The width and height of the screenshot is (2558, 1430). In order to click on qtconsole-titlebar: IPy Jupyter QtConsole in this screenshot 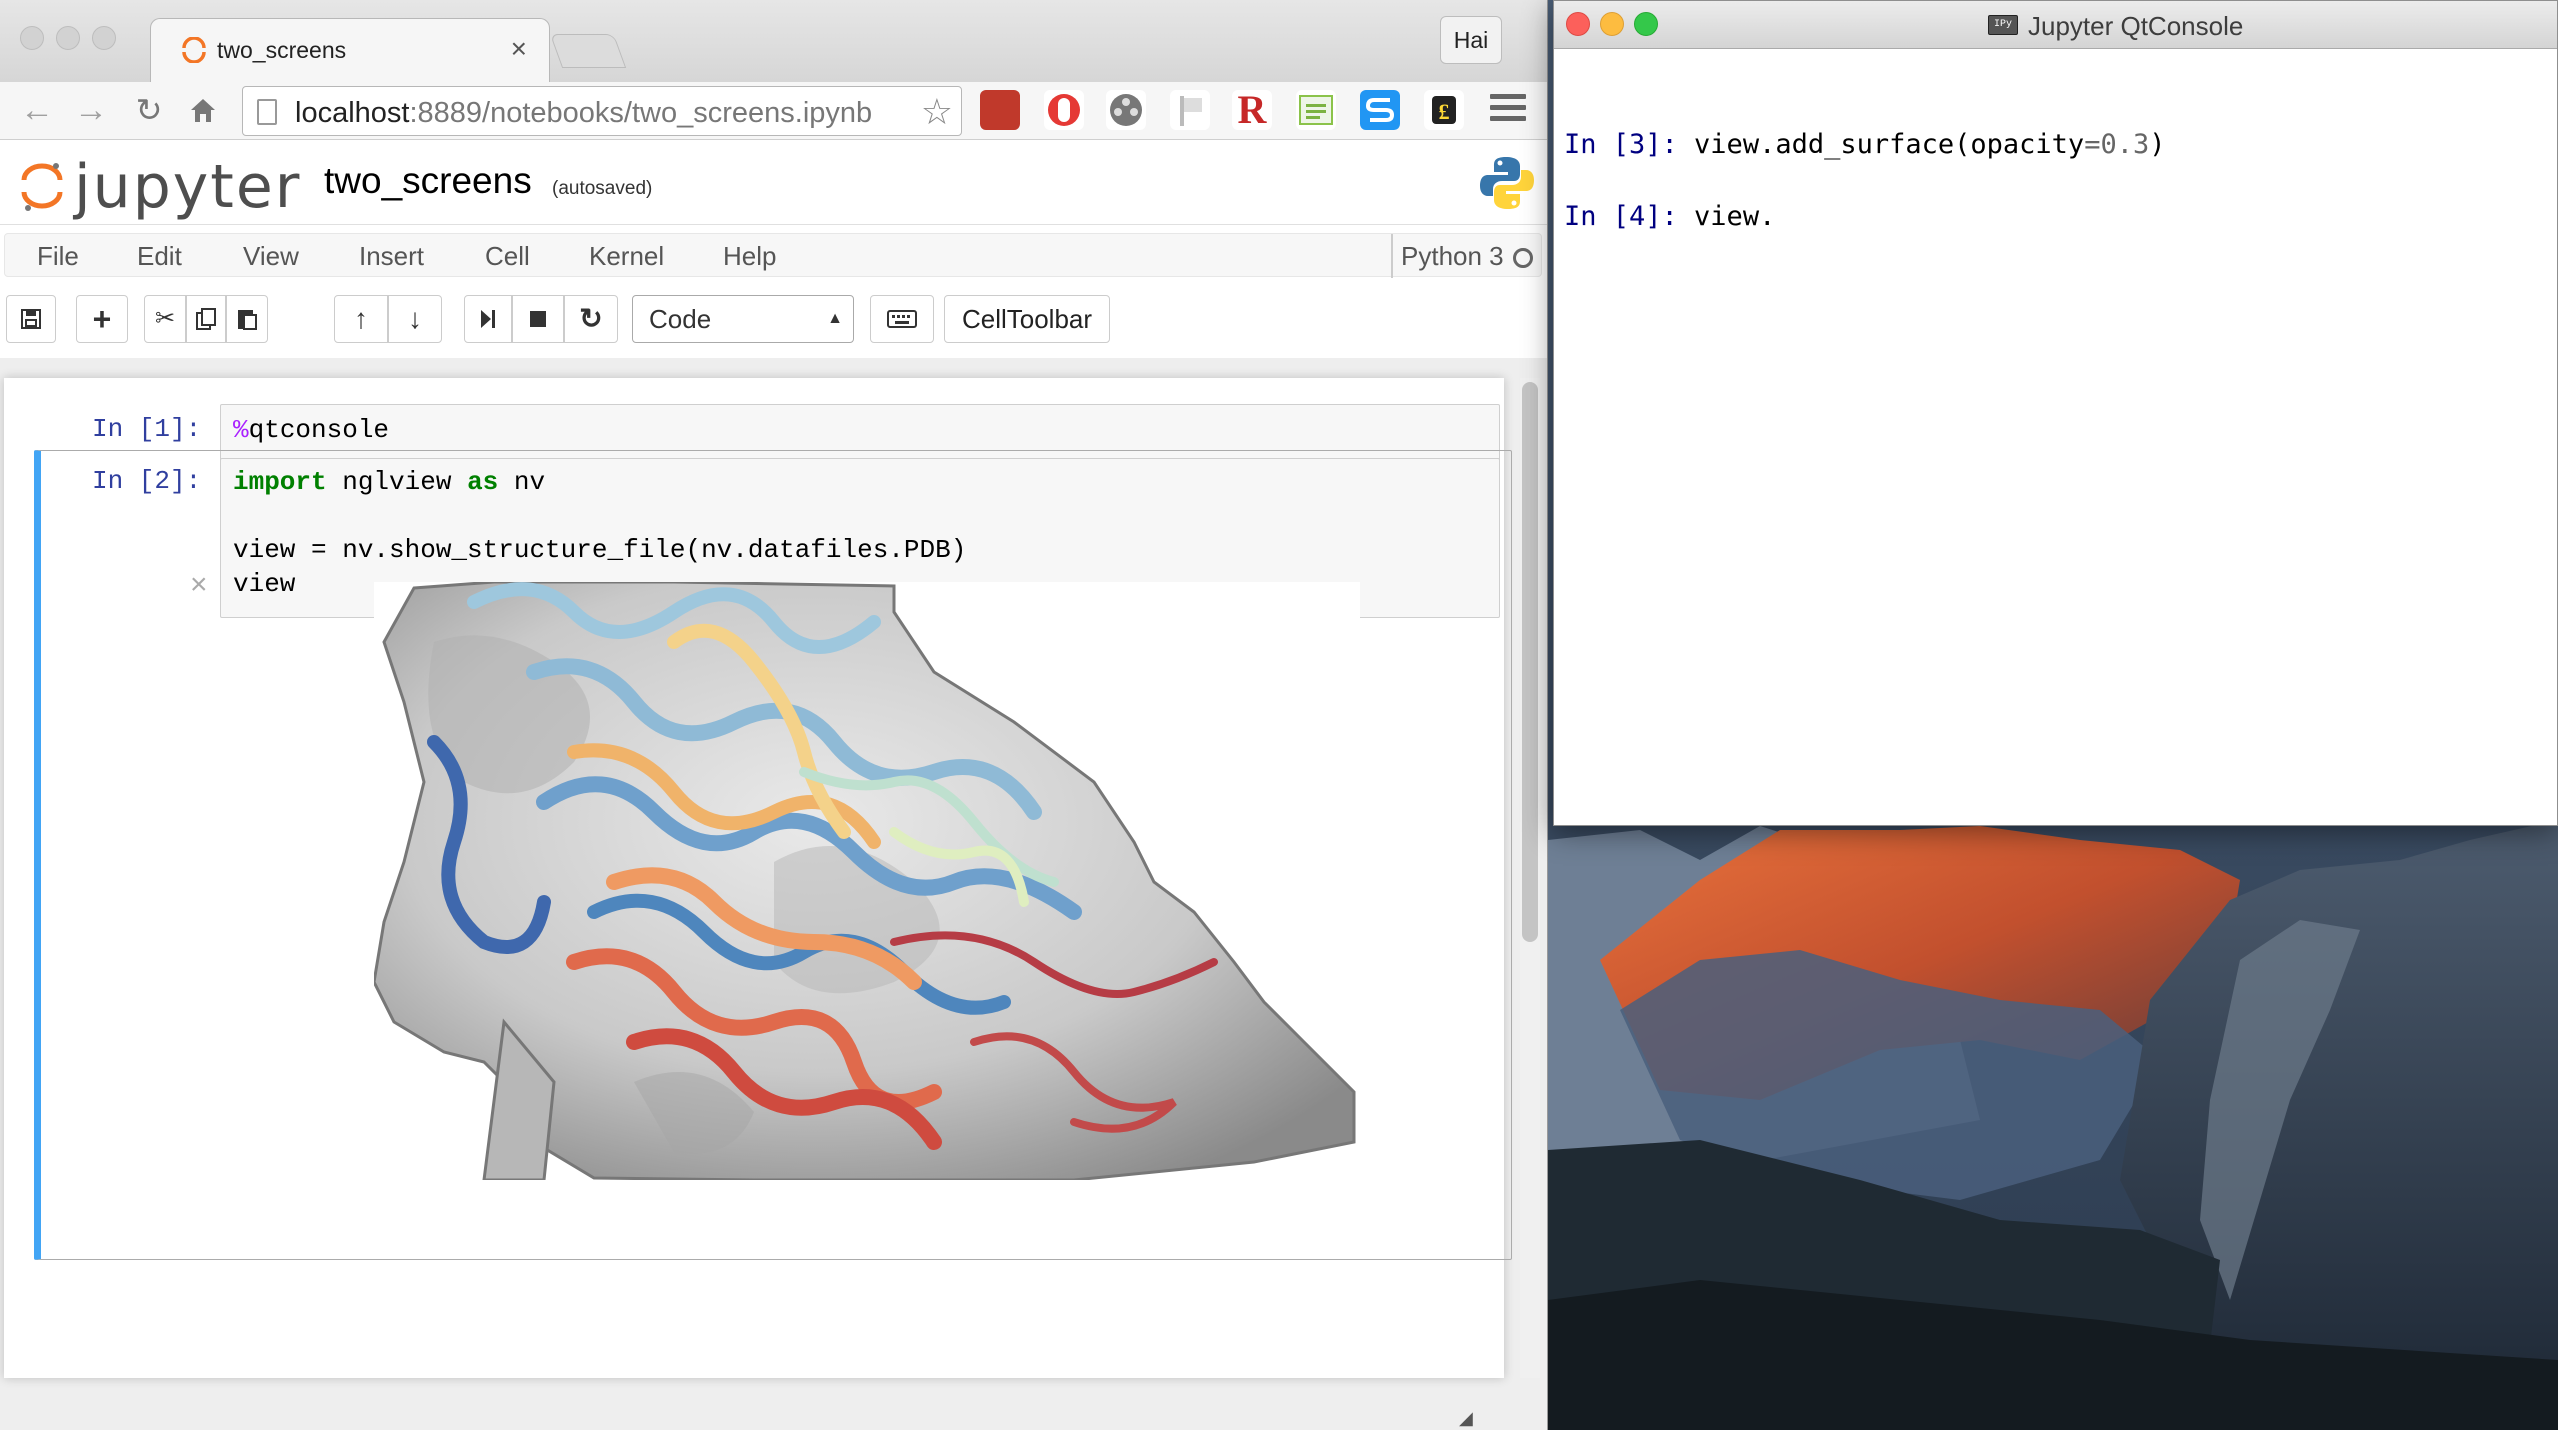, I will do `click(2055, 25)`.